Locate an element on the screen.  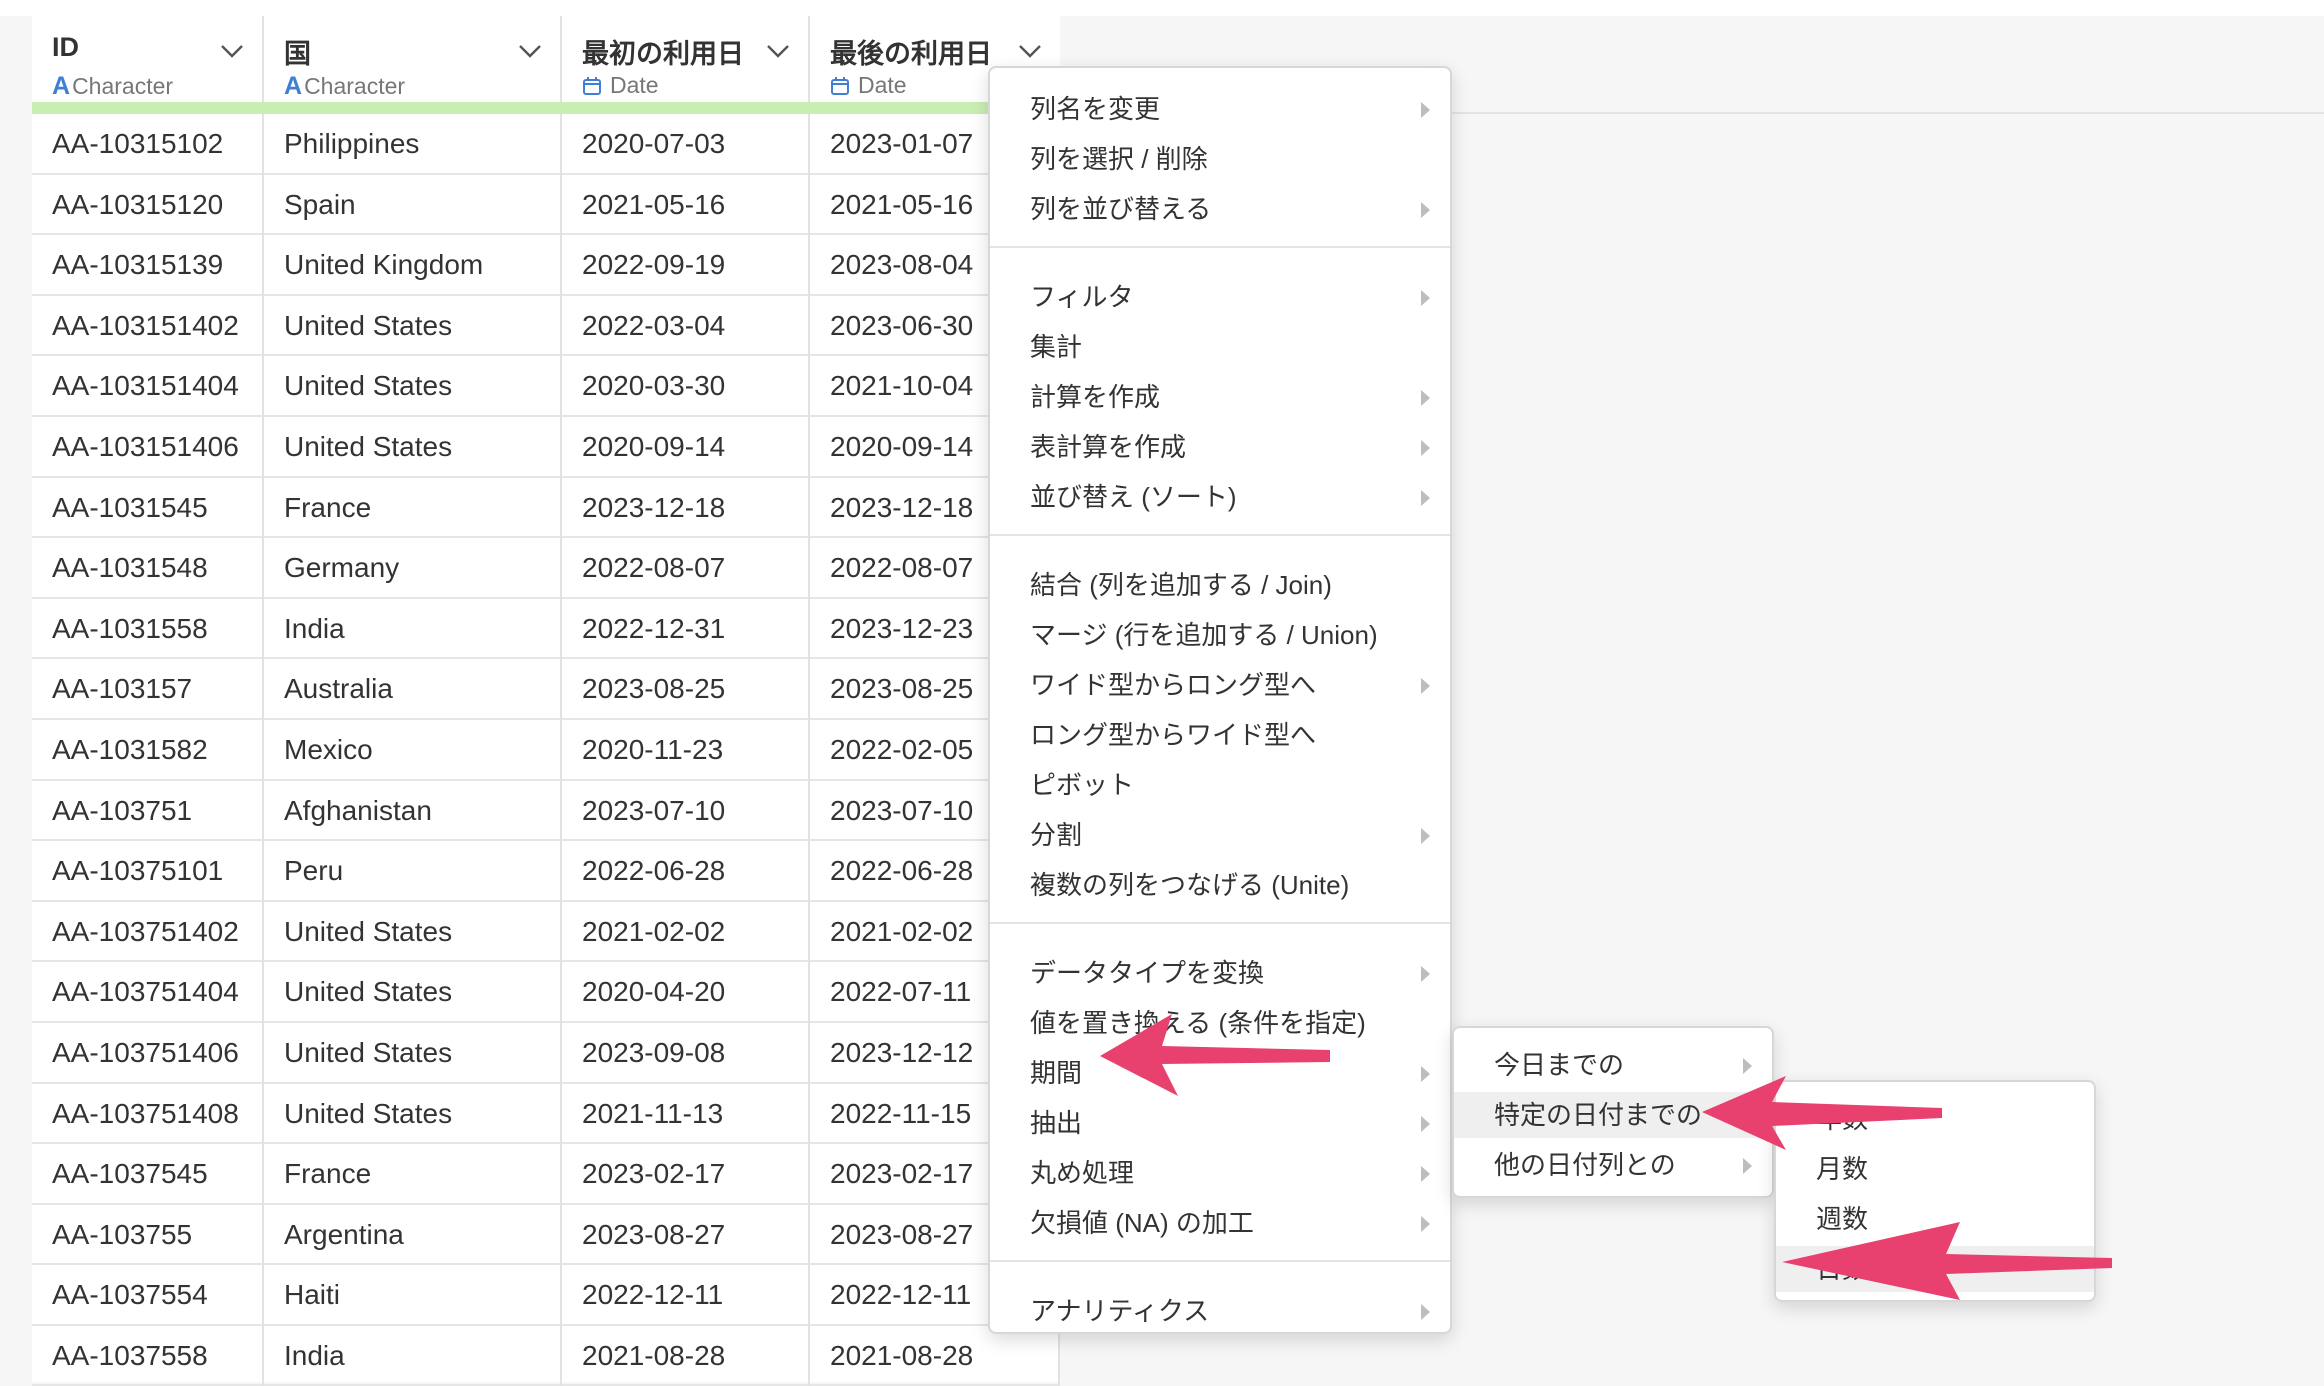
table-cell: AA-1037554 is located at coordinates (148, 1295).